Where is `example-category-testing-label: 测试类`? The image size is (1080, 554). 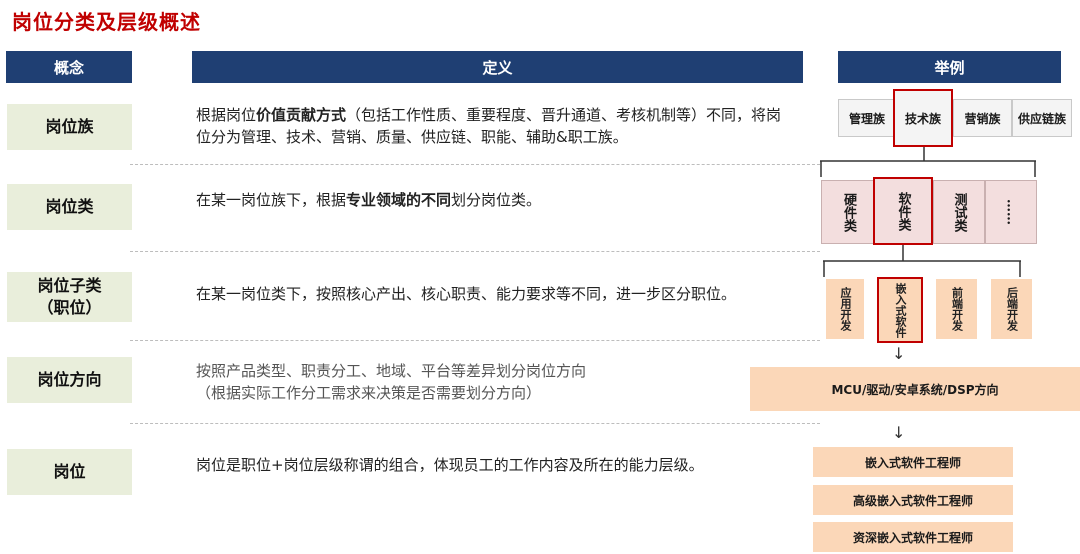
example-category-testing-label: 测试类 is located at coordinates (959, 212).